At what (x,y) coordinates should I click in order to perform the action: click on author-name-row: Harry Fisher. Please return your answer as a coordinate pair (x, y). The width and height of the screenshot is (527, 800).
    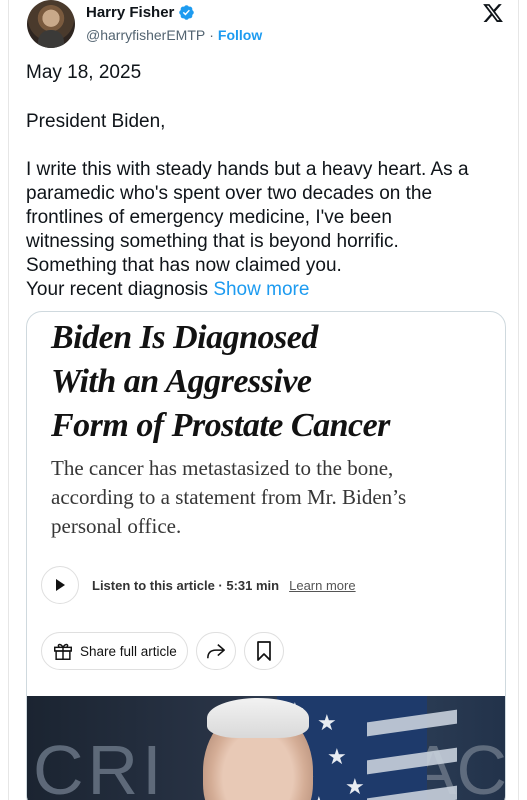
    Looking at the image, I should click on (140, 12).